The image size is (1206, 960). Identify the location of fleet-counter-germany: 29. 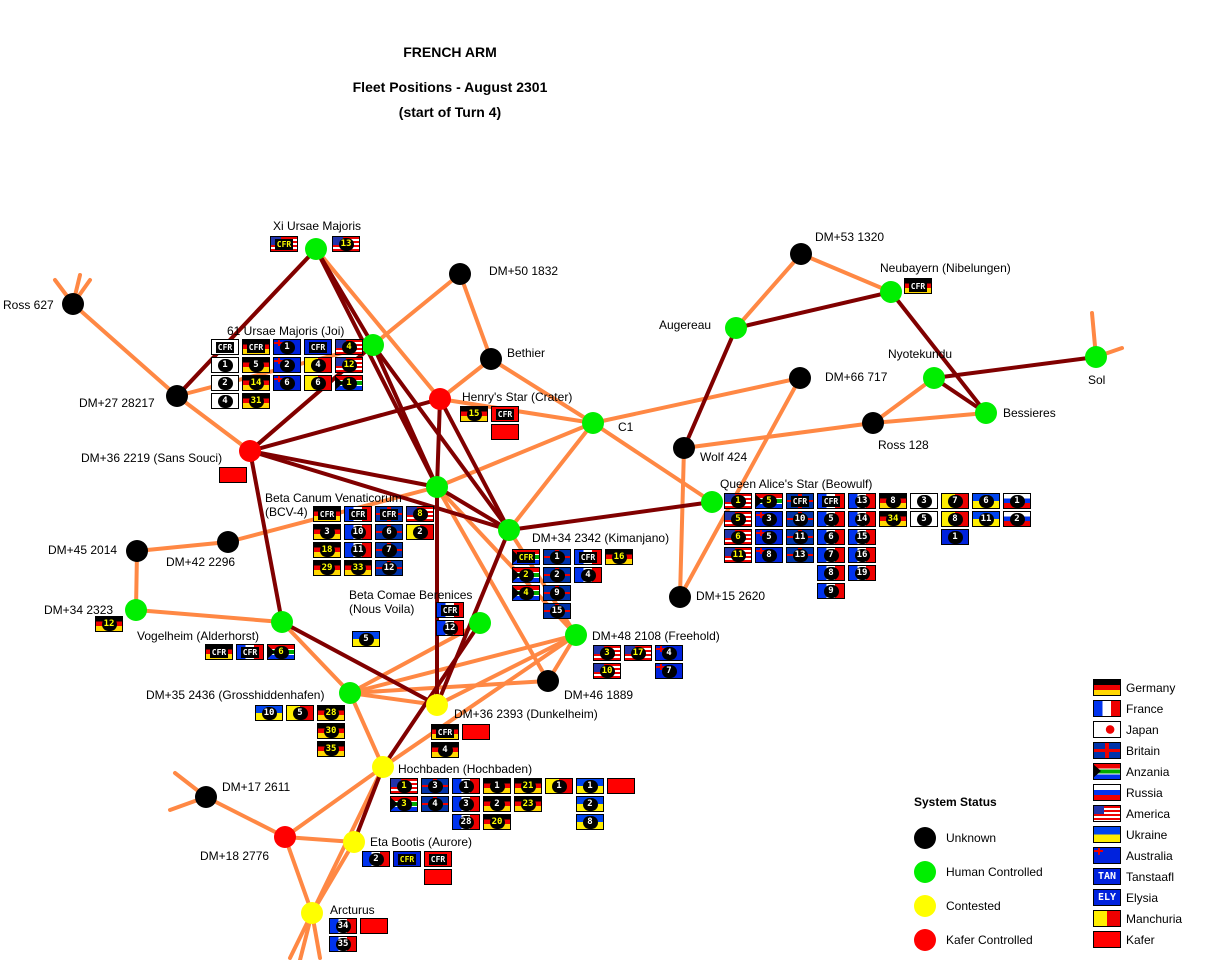
(327, 568).